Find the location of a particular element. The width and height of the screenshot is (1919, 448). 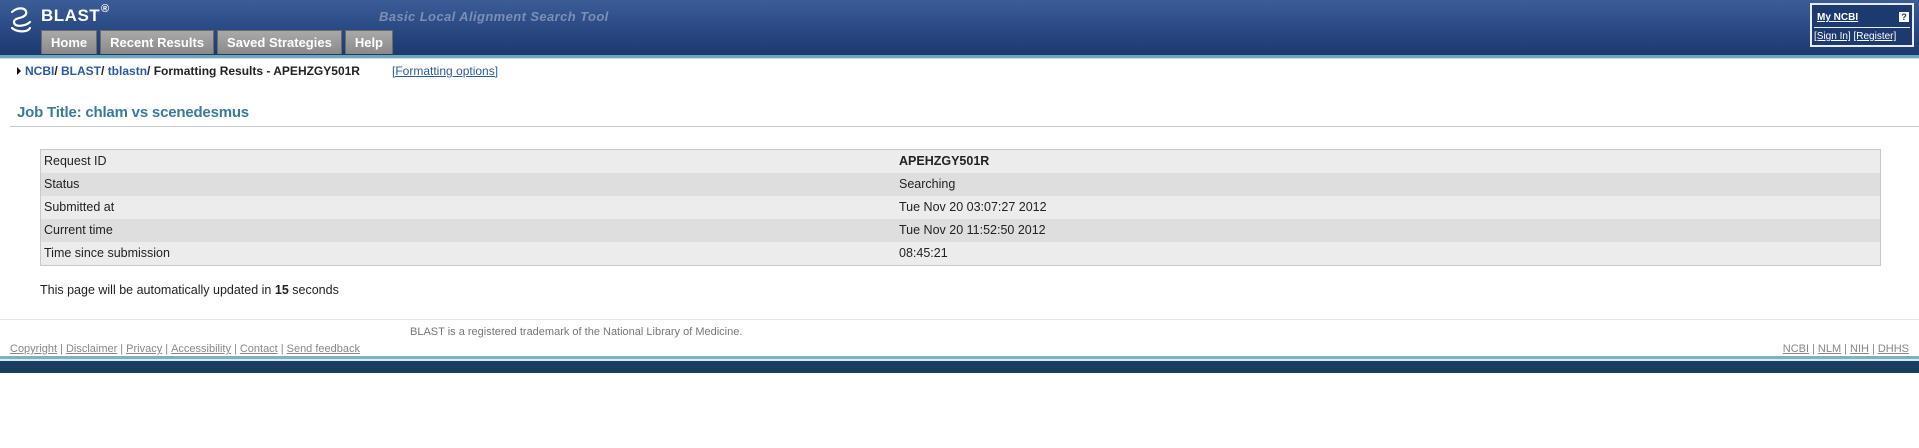

account-links: [Sign In] [Register] is located at coordinates (1855, 36).